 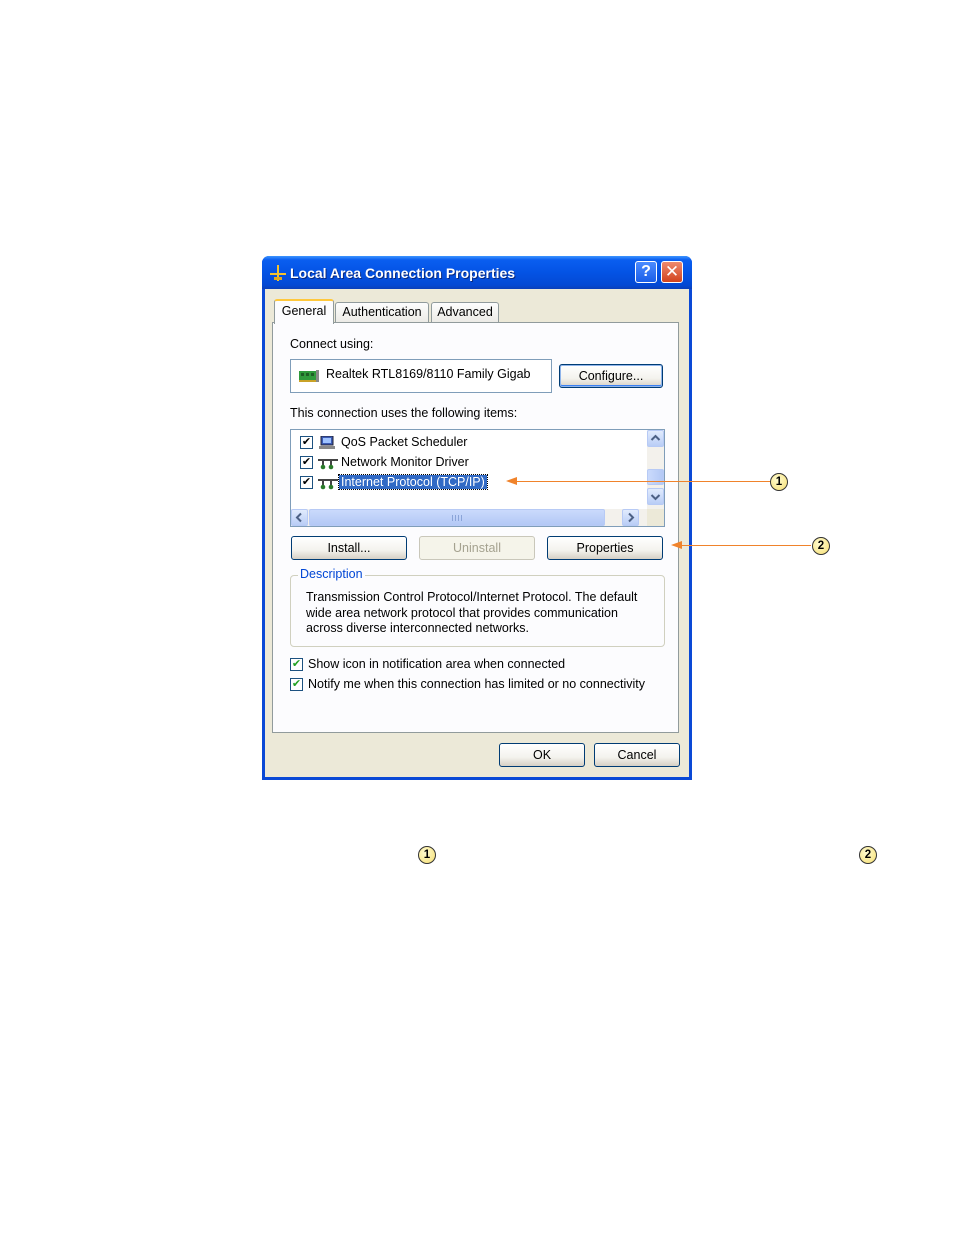 I want to click on description-title: Description, so click(x=331, y=574).